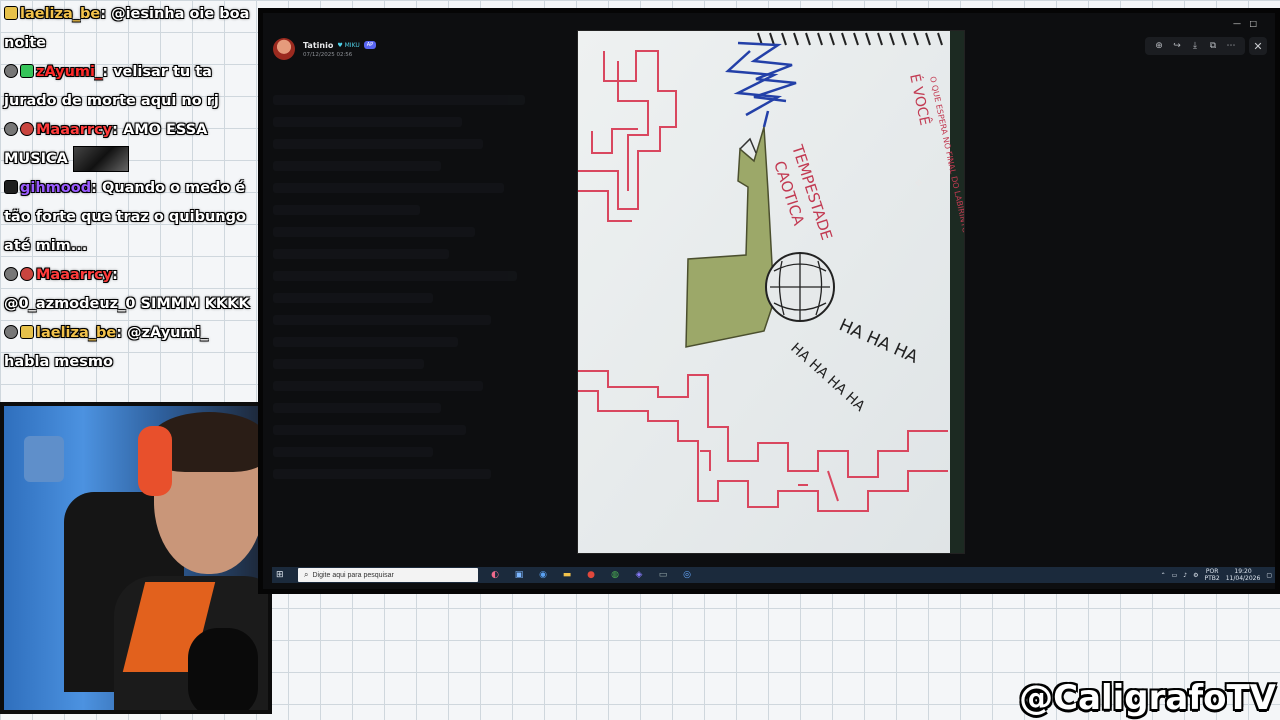  Describe the element at coordinates (11, 187) in the screenshot. I see `prime-badge-icon` at that location.